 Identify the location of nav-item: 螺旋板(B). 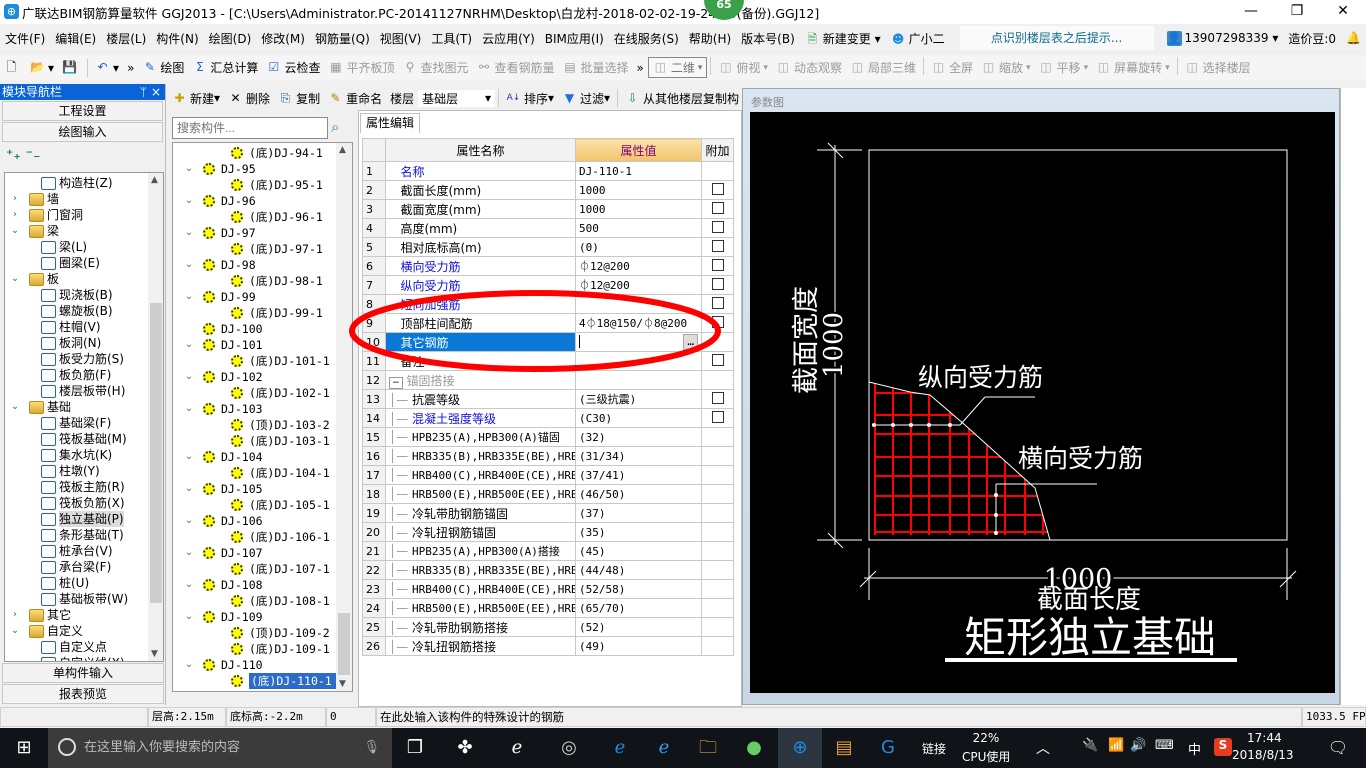
(73, 311).